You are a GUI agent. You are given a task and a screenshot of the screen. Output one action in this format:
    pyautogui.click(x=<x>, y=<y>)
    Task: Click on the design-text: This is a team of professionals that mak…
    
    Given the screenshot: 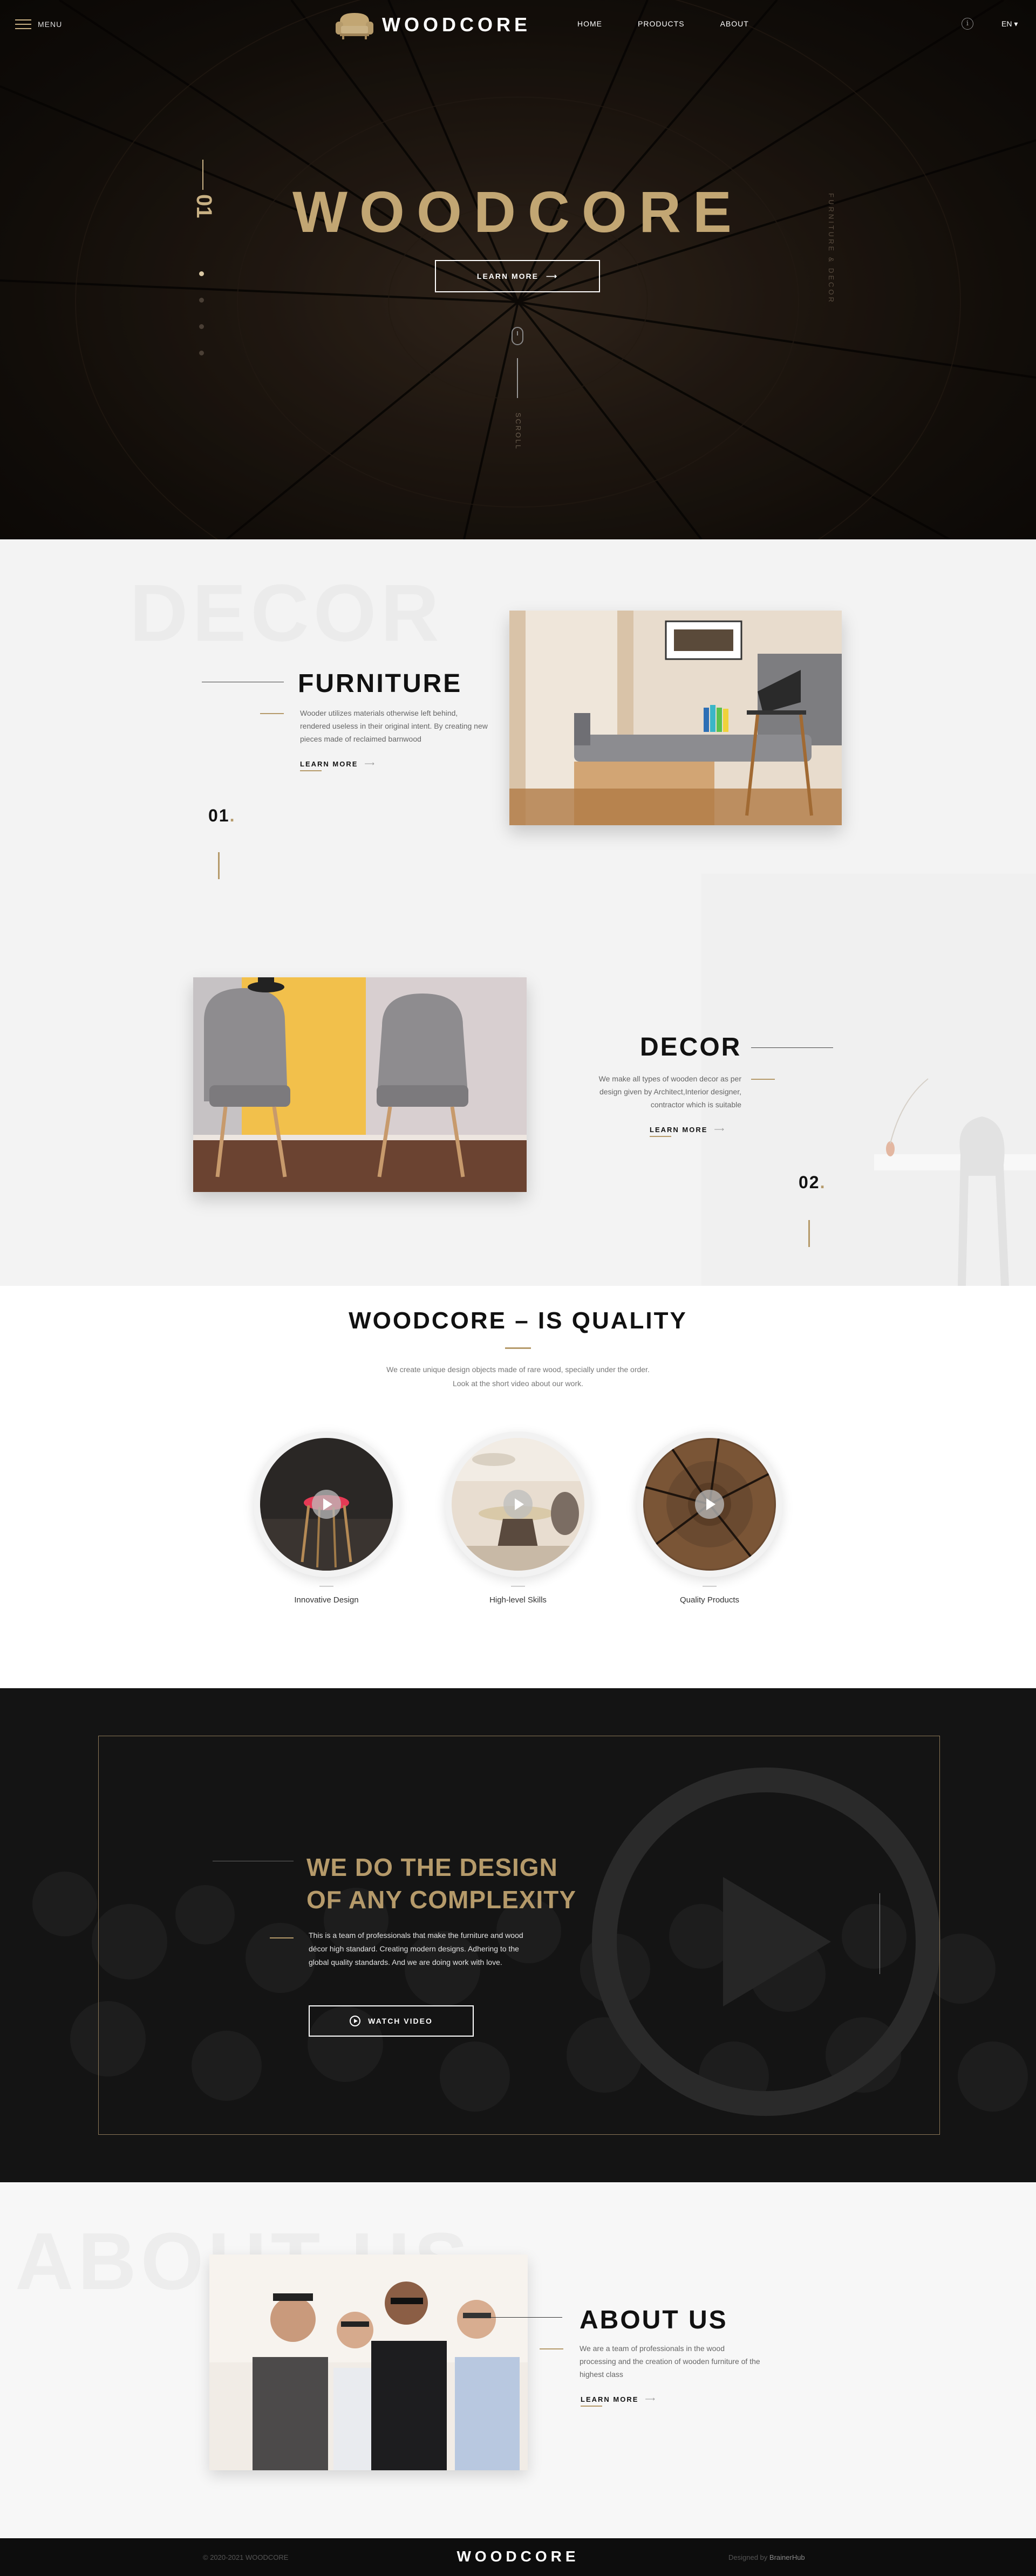 What is the action you would take?
    pyautogui.click(x=416, y=1949)
    